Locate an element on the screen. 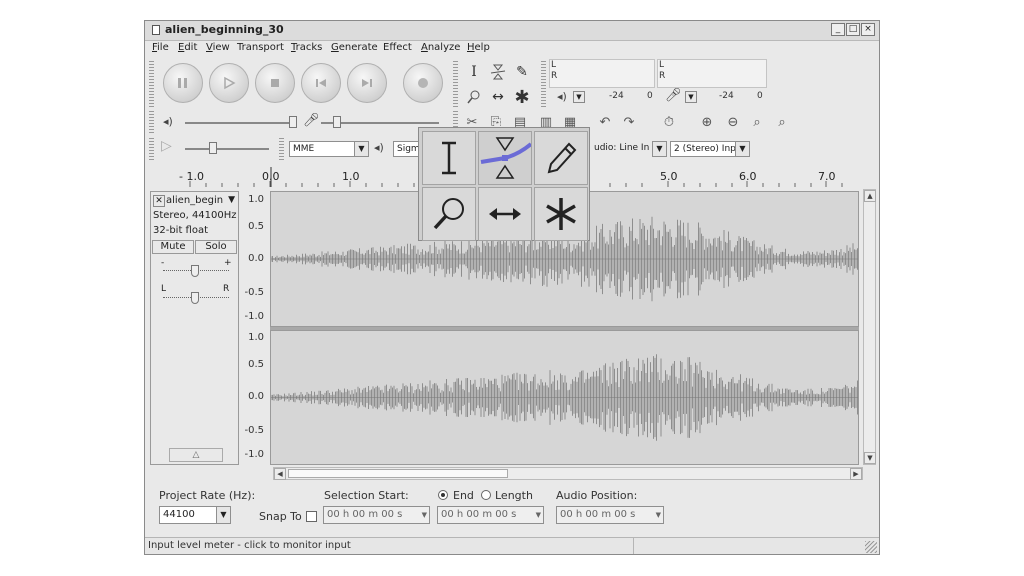 The image size is (1024, 576). snap-to-checkbox is located at coordinates (311, 516).